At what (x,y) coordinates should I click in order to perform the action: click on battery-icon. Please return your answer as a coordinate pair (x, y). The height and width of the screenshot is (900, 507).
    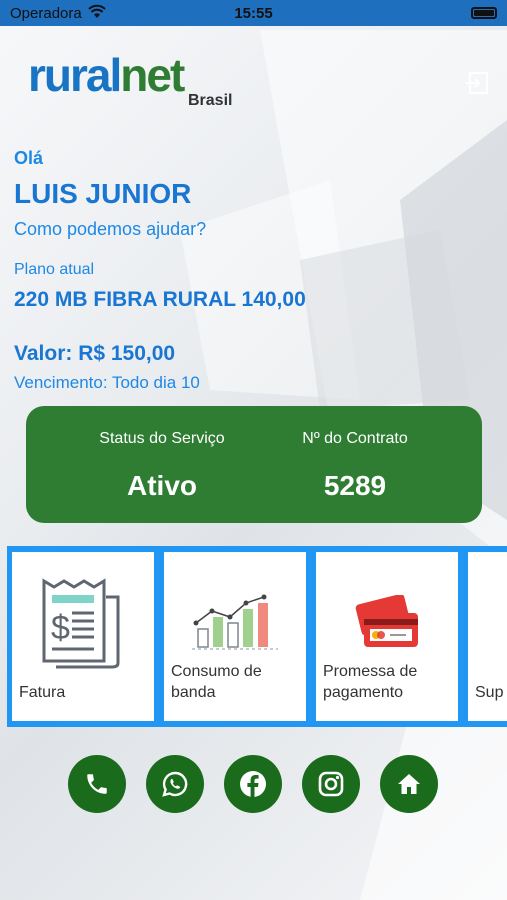
    Looking at the image, I should click on (484, 13).